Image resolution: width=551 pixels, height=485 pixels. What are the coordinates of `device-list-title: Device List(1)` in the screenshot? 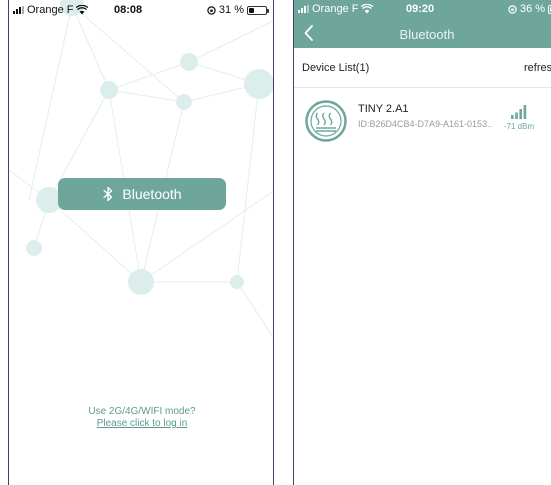 It's located at (336, 68).